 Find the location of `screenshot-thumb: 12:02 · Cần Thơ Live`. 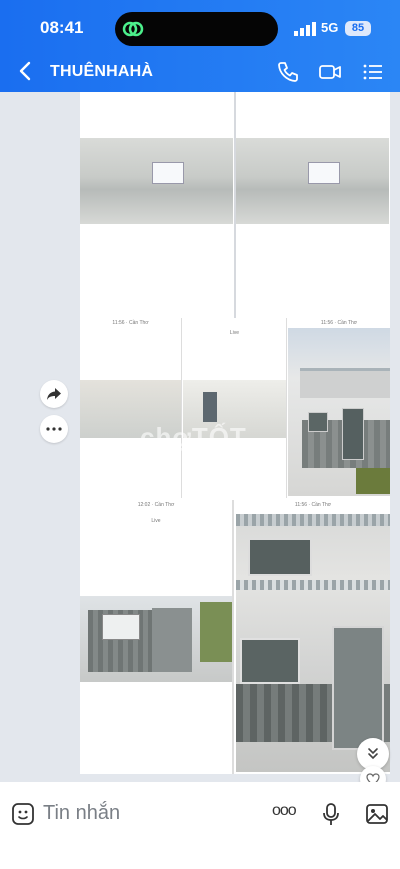

screenshot-thumb: 12:02 · Cần Thơ Live is located at coordinates (157, 637).